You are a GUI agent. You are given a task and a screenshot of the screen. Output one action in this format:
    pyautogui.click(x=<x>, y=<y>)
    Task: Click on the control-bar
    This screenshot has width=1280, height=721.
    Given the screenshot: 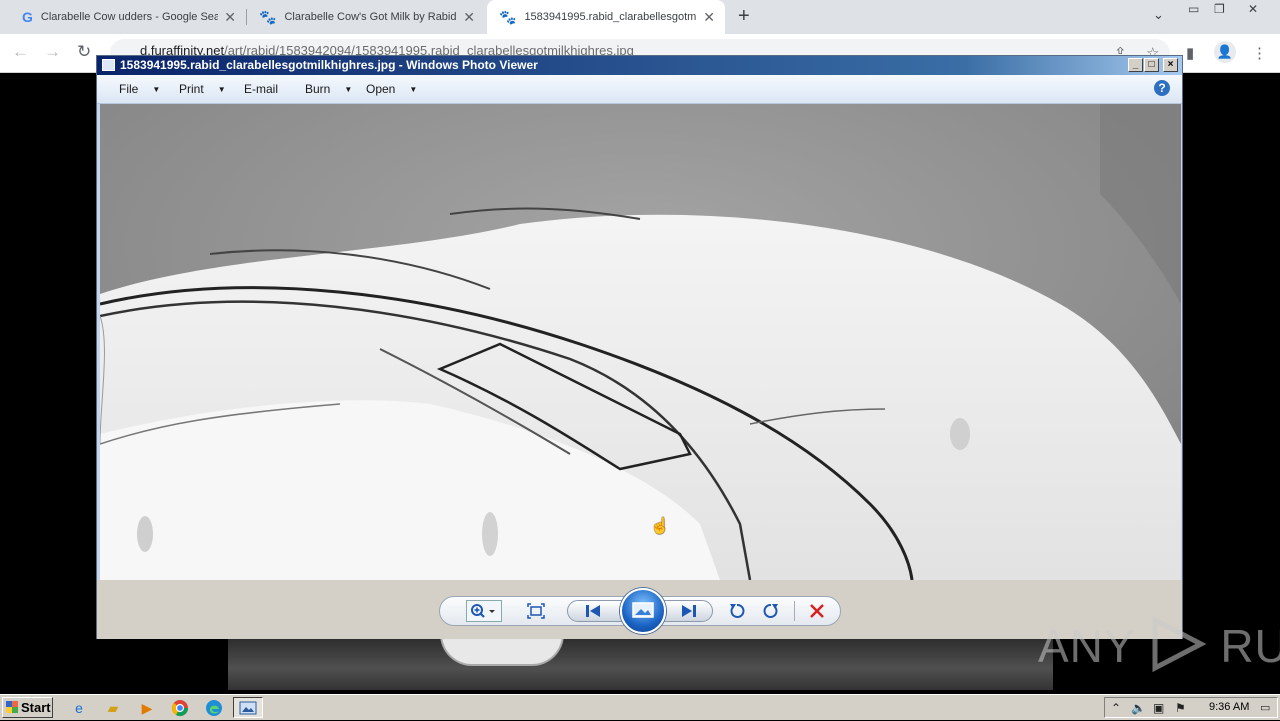 What is the action you would take?
    pyautogui.click(x=639, y=609)
    